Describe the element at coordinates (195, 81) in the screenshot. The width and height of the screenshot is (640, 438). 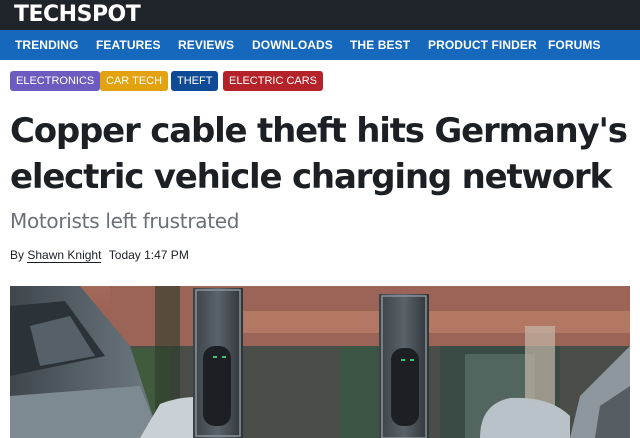
I see `tag-theft: THEFT` at that location.